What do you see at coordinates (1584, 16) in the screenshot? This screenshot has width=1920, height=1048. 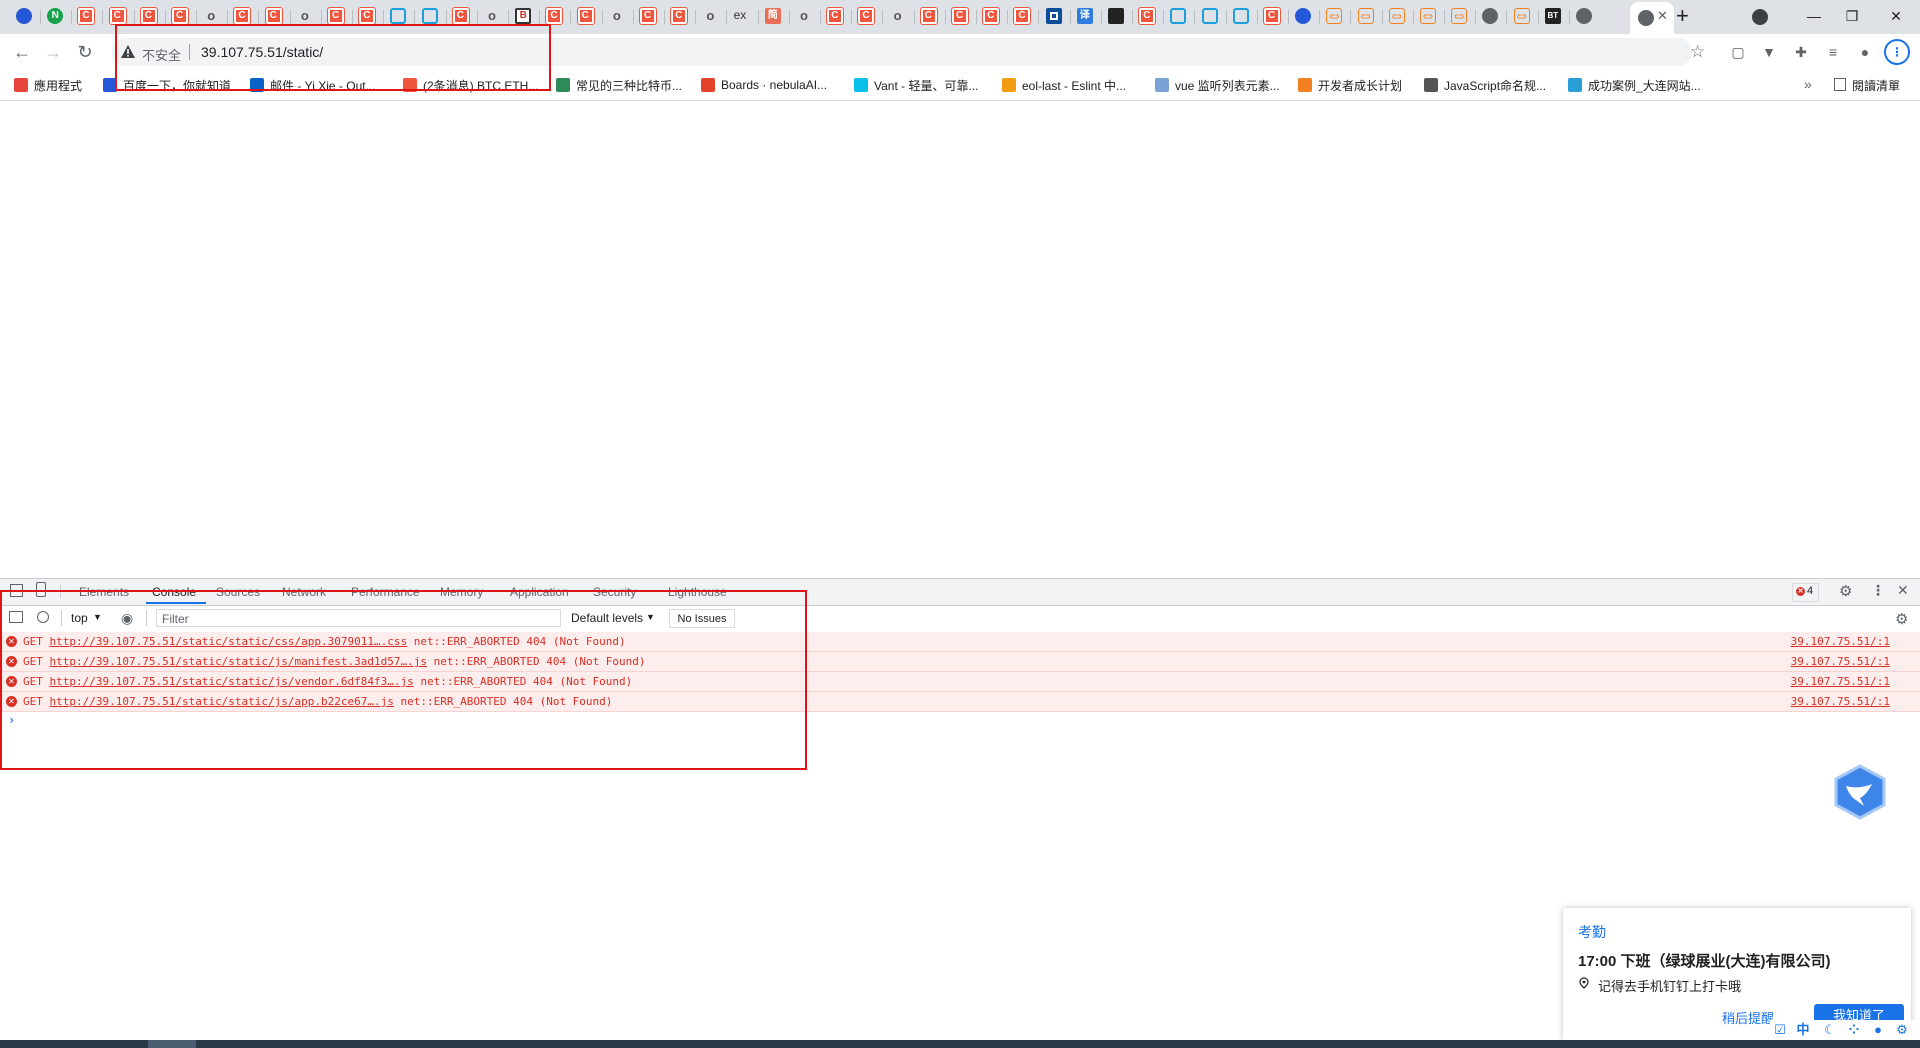 I see `globe-icon` at bounding box center [1584, 16].